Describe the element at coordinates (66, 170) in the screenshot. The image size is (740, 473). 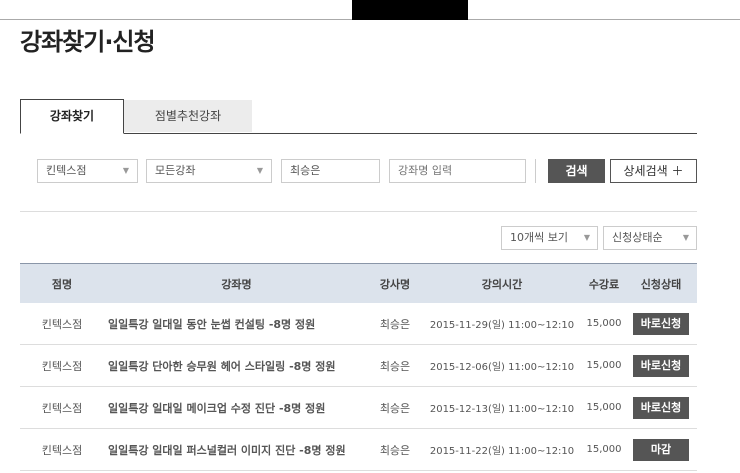
I see `branch-select-value: 킨텍스점` at that location.